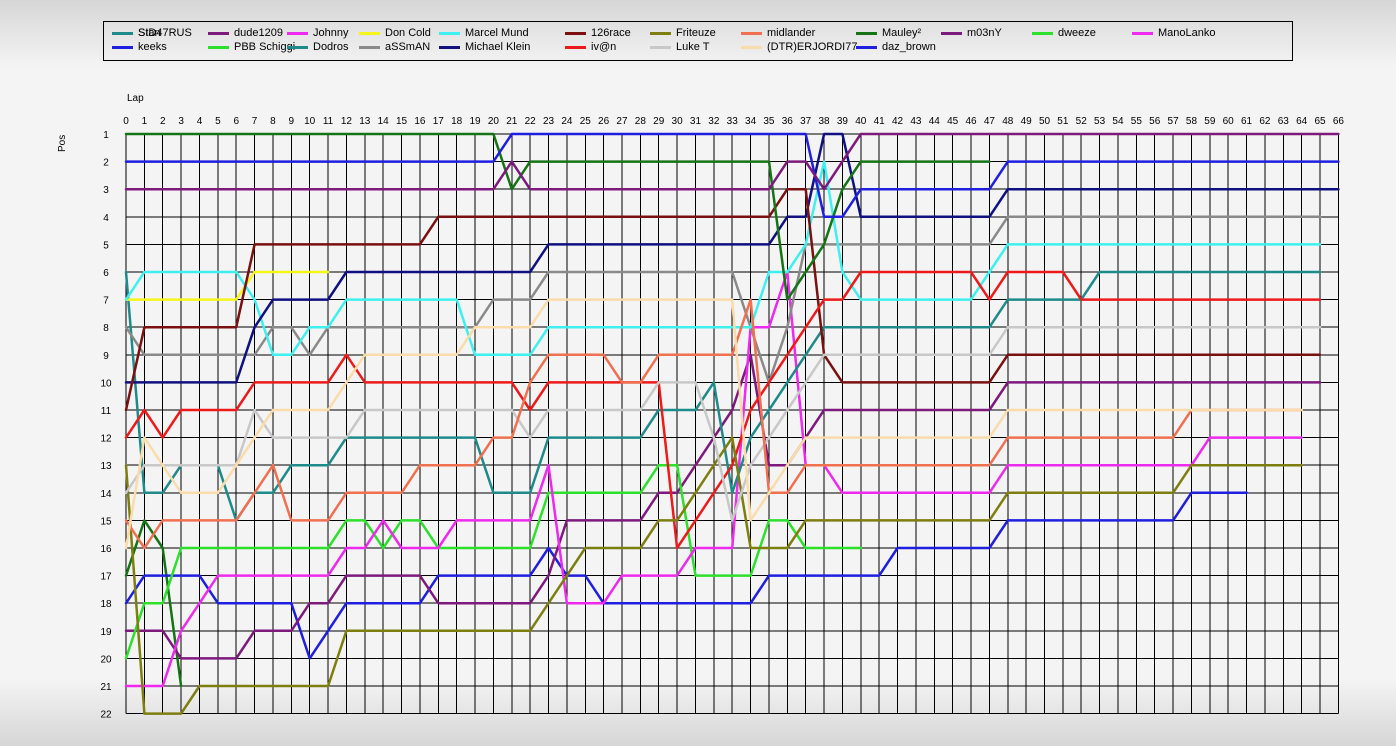  What do you see at coordinates (549, 121) in the screenshot?
I see `x-tick-label-23: 23` at bounding box center [549, 121].